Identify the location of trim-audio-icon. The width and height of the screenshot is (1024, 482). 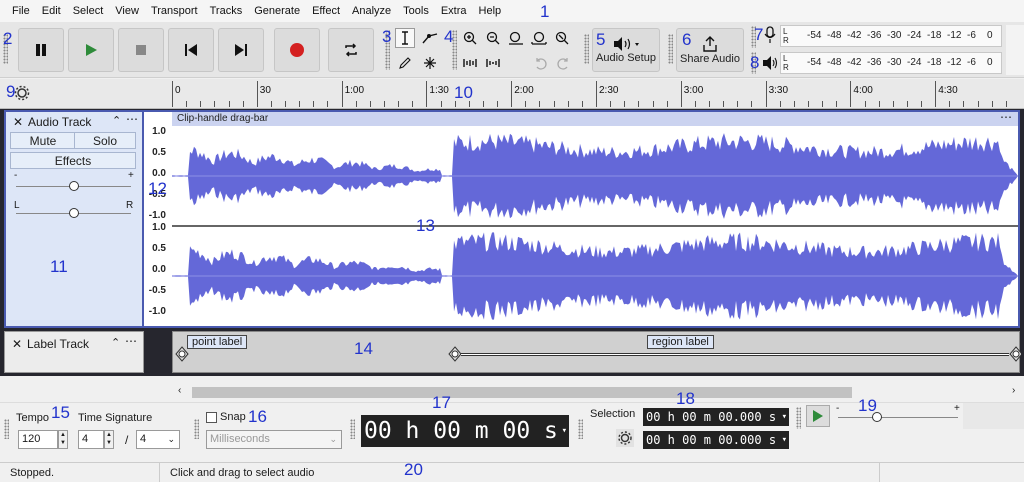
(470, 63).